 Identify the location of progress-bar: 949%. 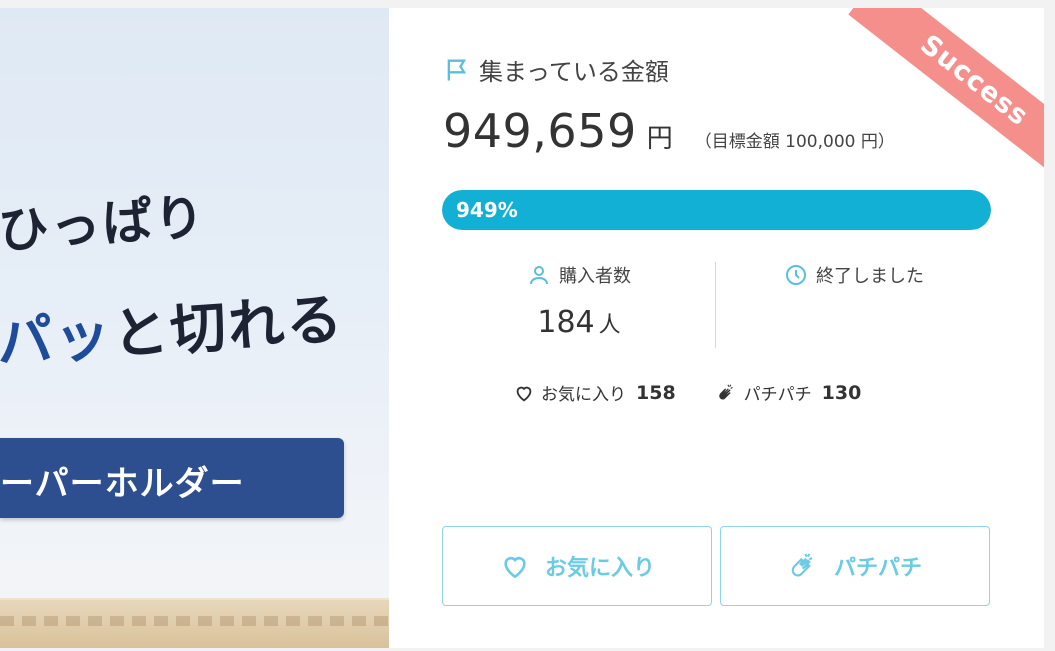
(716, 210).